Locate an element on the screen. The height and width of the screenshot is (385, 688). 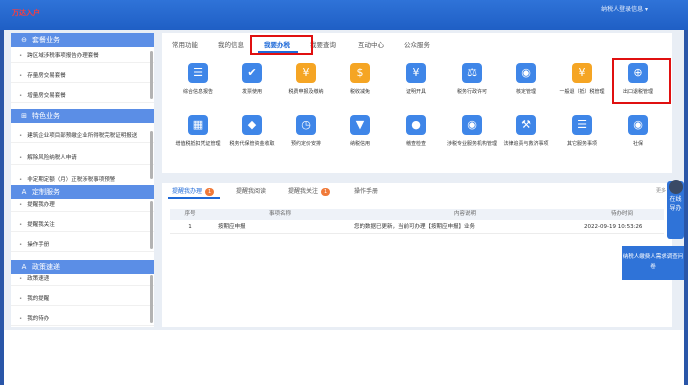
function-item: ◉ 涉税专业服务机构管理 is located at coordinates (472, 136).